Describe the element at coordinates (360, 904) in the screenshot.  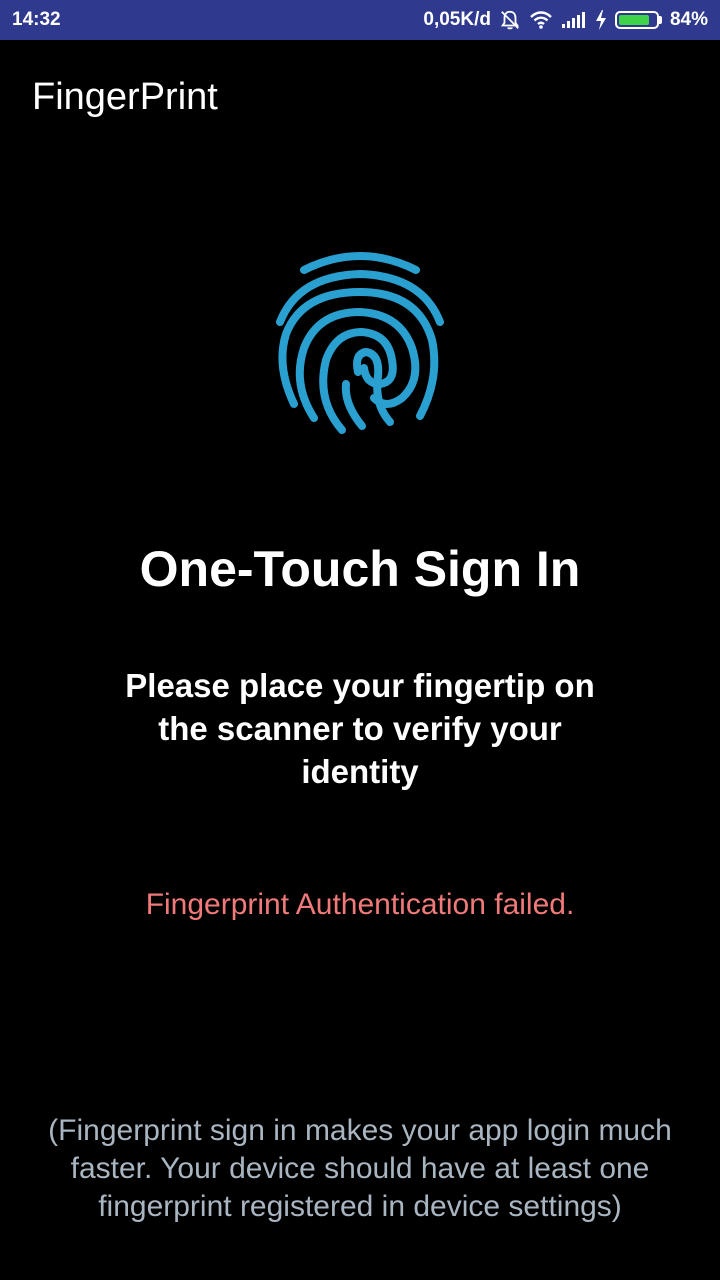
I see `error-message: Fingerprint Authentication failed.` at that location.